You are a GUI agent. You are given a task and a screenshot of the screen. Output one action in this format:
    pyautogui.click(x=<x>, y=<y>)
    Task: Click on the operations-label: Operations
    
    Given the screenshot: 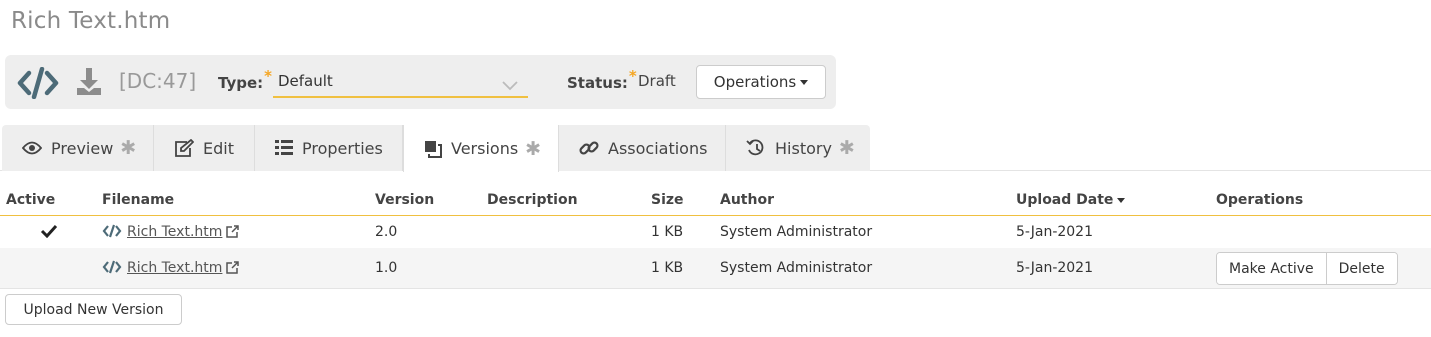 What is the action you would take?
    pyautogui.click(x=755, y=82)
    